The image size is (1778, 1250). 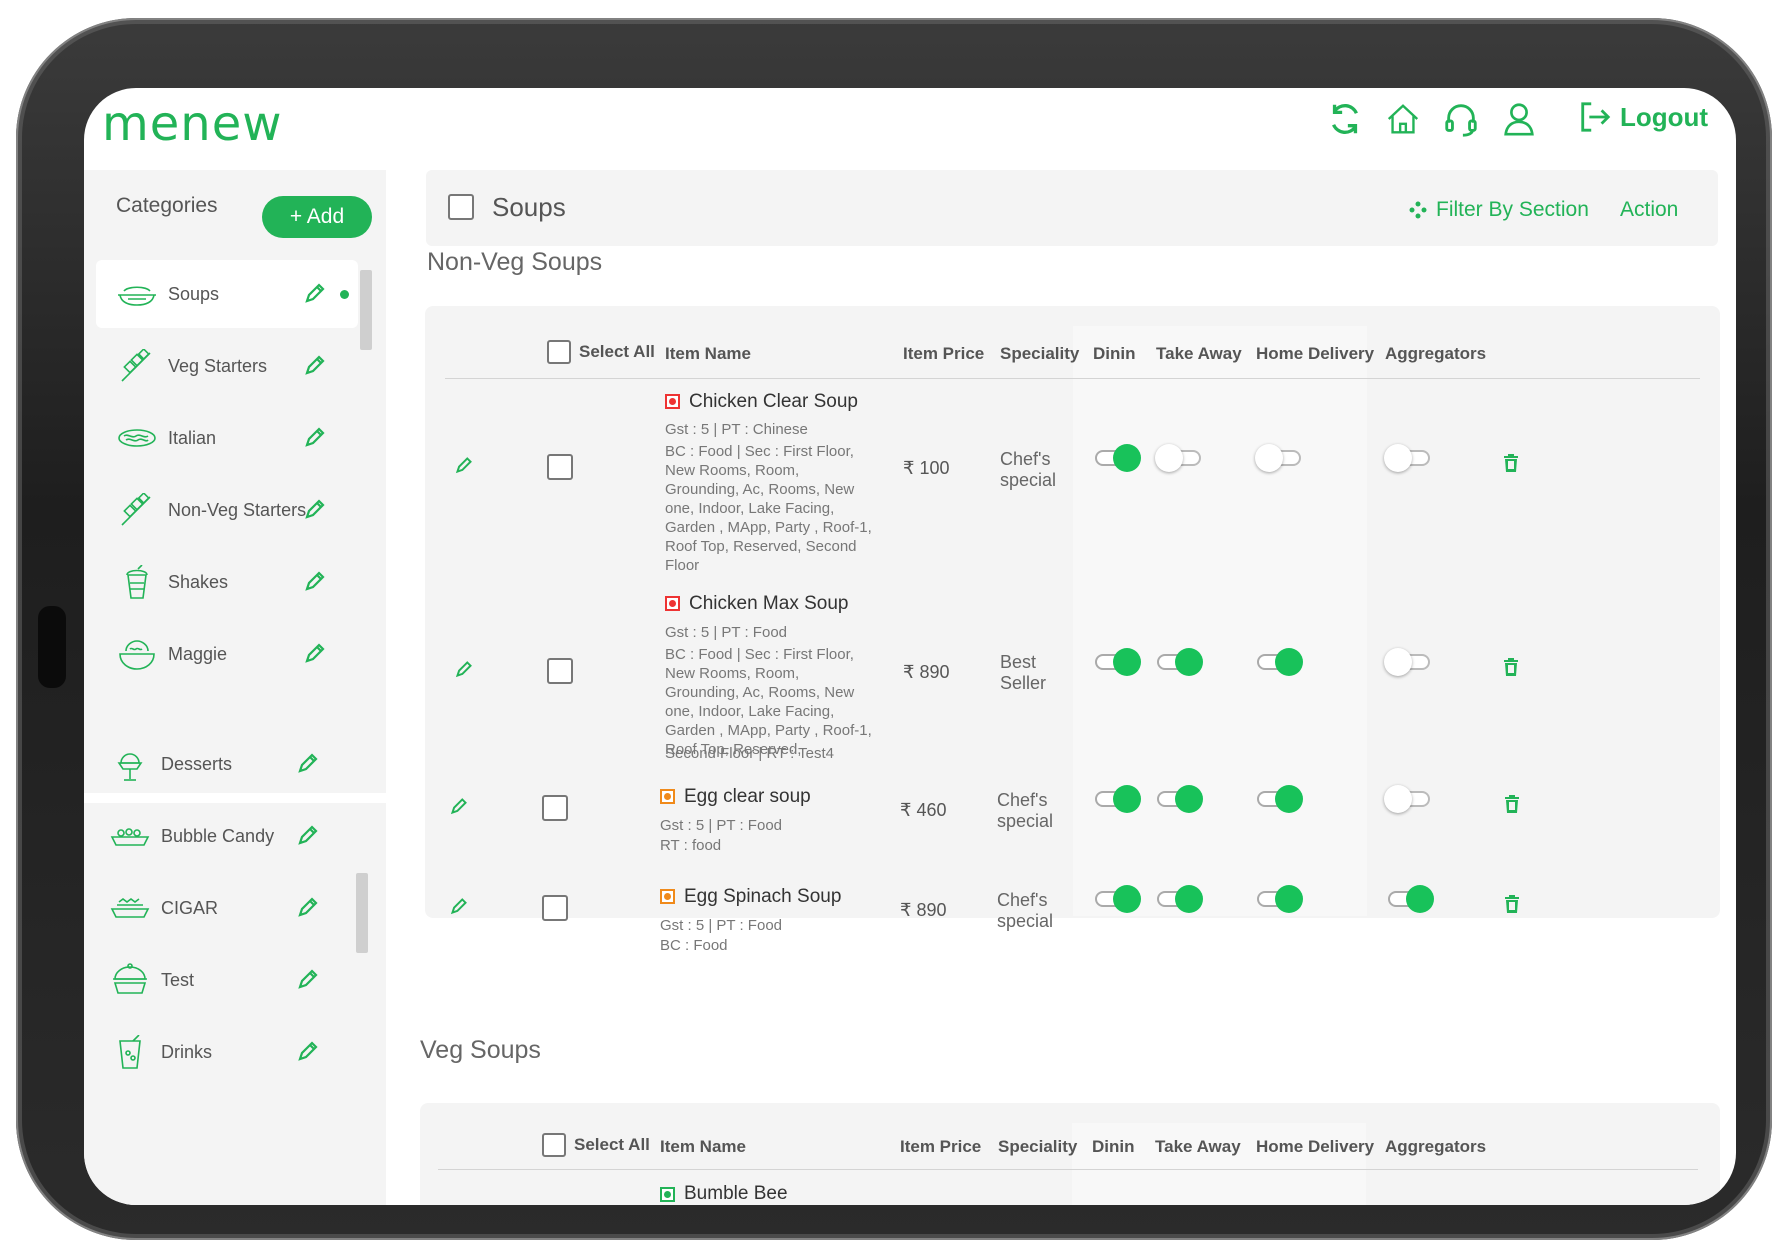 What do you see at coordinates (137, 294) in the screenshot?
I see `soup-bowl-icon` at bounding box center [137, 294].